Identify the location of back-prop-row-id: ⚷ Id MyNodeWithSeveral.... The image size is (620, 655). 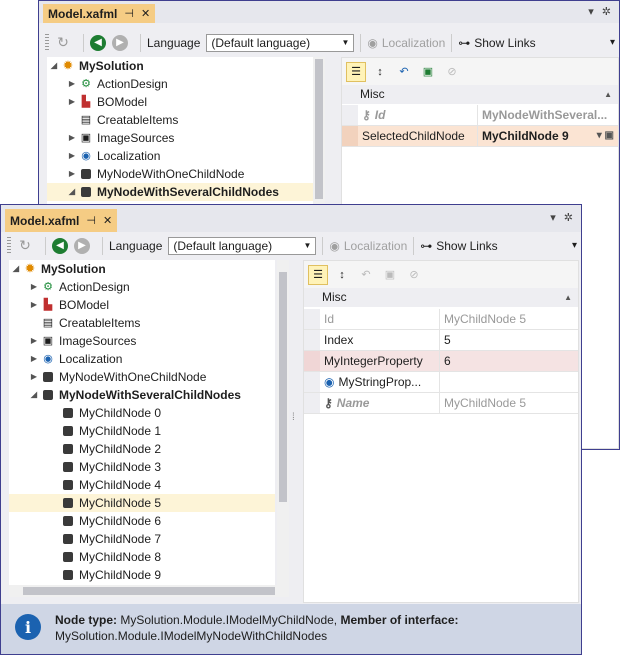
(480, 115).